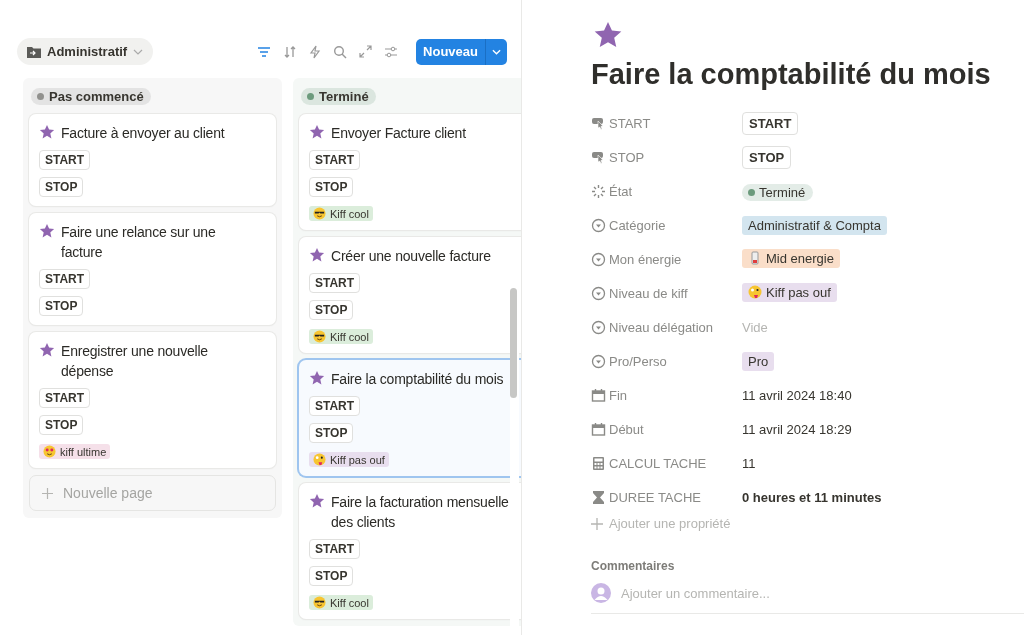 The width and height of the screenshot is (1024, 635). What do you see at coordinates (417, 379) in the screenshot?
I see `card-title: Faire la comptabilité du mois` at bounding box center [417, 379].